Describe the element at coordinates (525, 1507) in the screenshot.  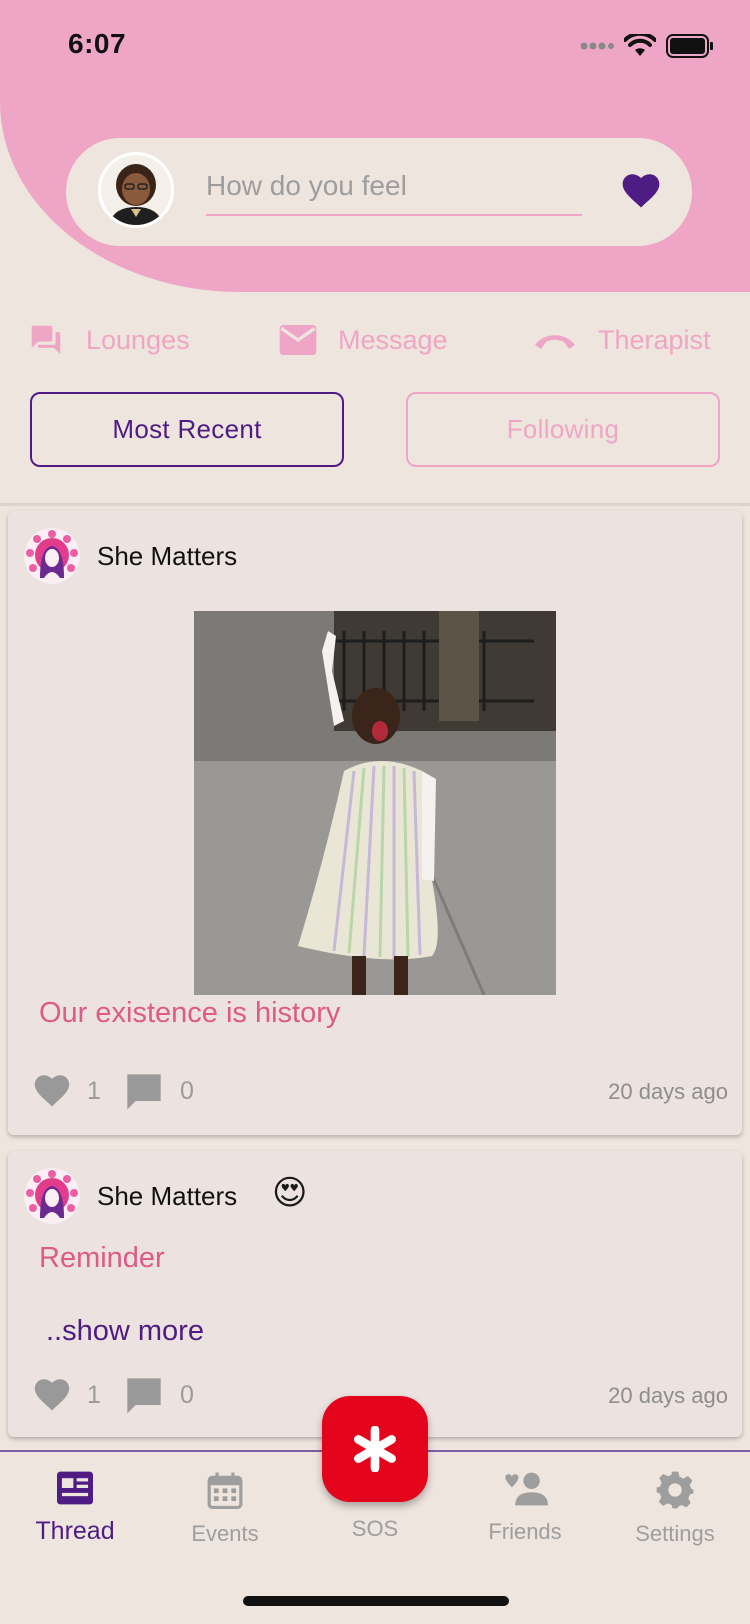
I see `nav-friends: Friends` at that location.